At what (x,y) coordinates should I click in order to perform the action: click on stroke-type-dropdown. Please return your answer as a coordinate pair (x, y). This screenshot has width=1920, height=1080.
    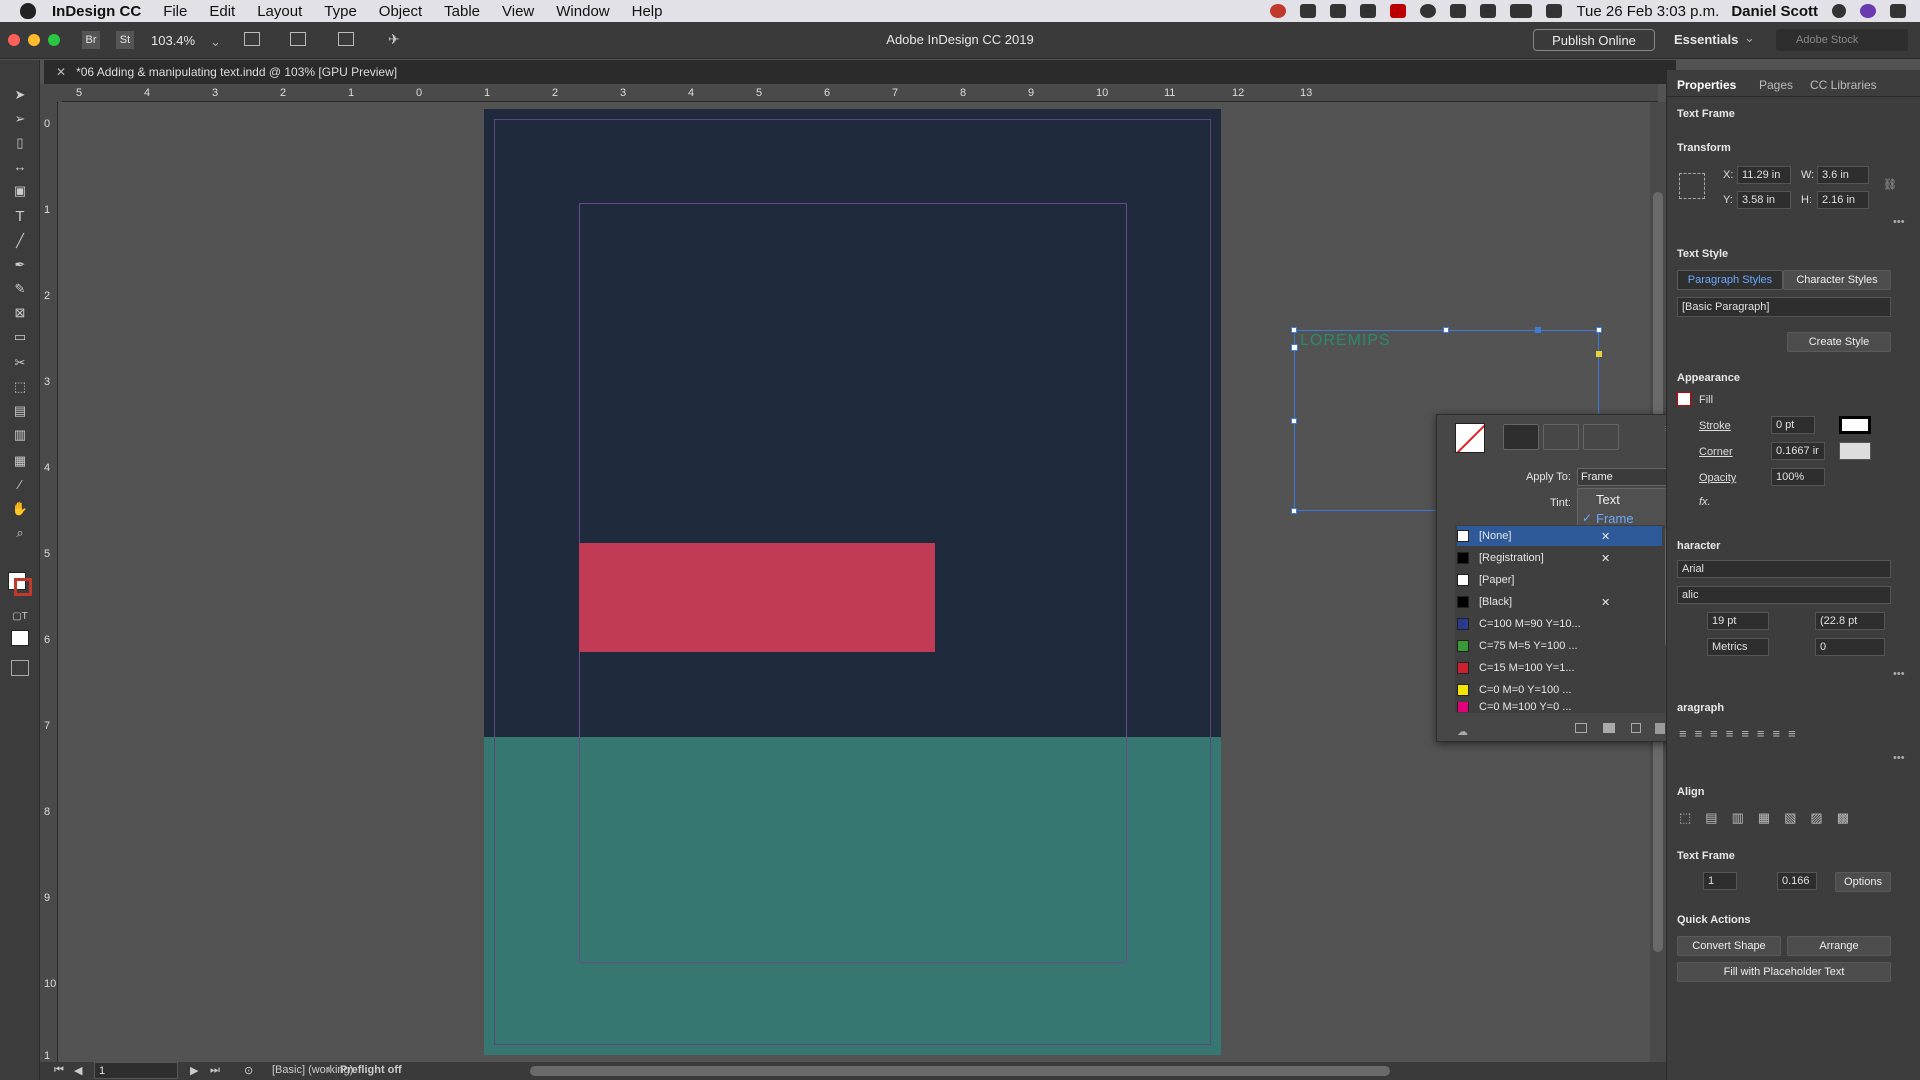
    Looking at the image, I should click on (1855, 425).